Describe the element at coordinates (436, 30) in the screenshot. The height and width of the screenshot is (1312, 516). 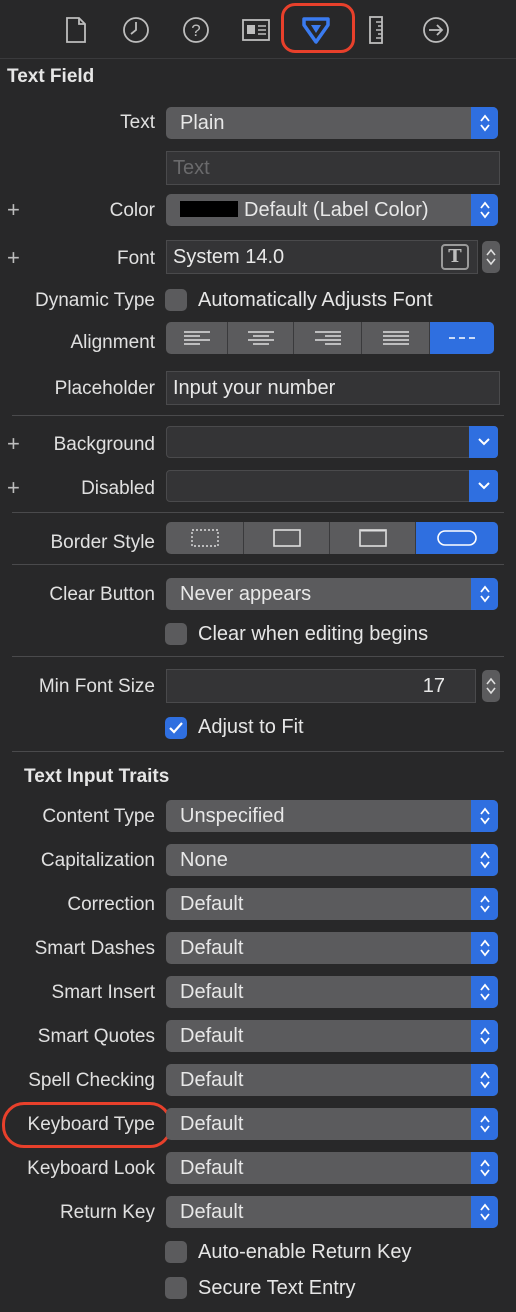
I see `connections-icon` at that location.